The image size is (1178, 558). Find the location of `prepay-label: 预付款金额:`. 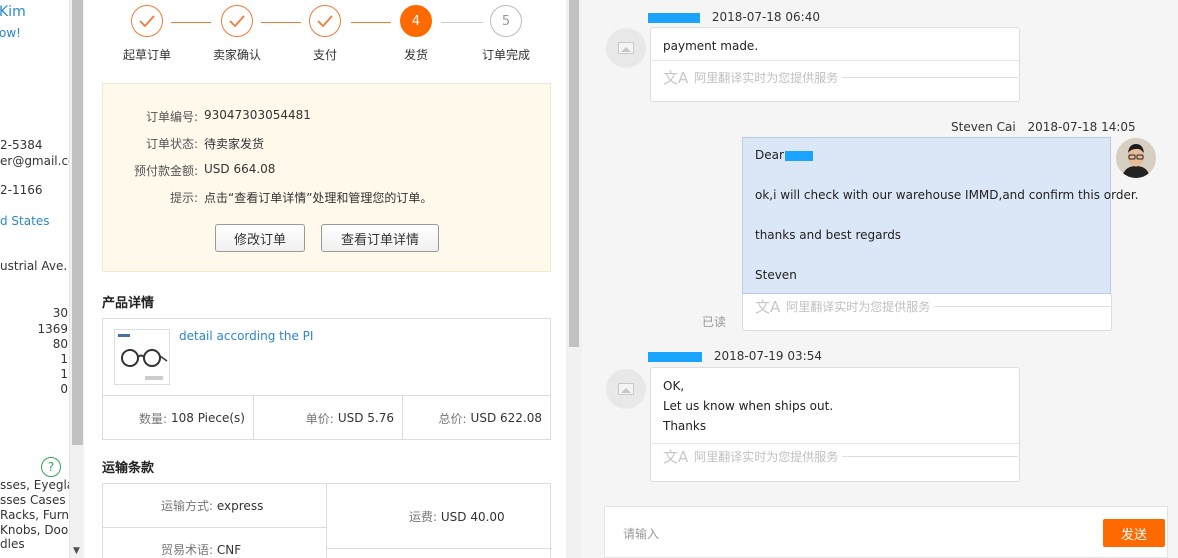

prepay-label: 预付款金额: is located at coordinates (165, 171).